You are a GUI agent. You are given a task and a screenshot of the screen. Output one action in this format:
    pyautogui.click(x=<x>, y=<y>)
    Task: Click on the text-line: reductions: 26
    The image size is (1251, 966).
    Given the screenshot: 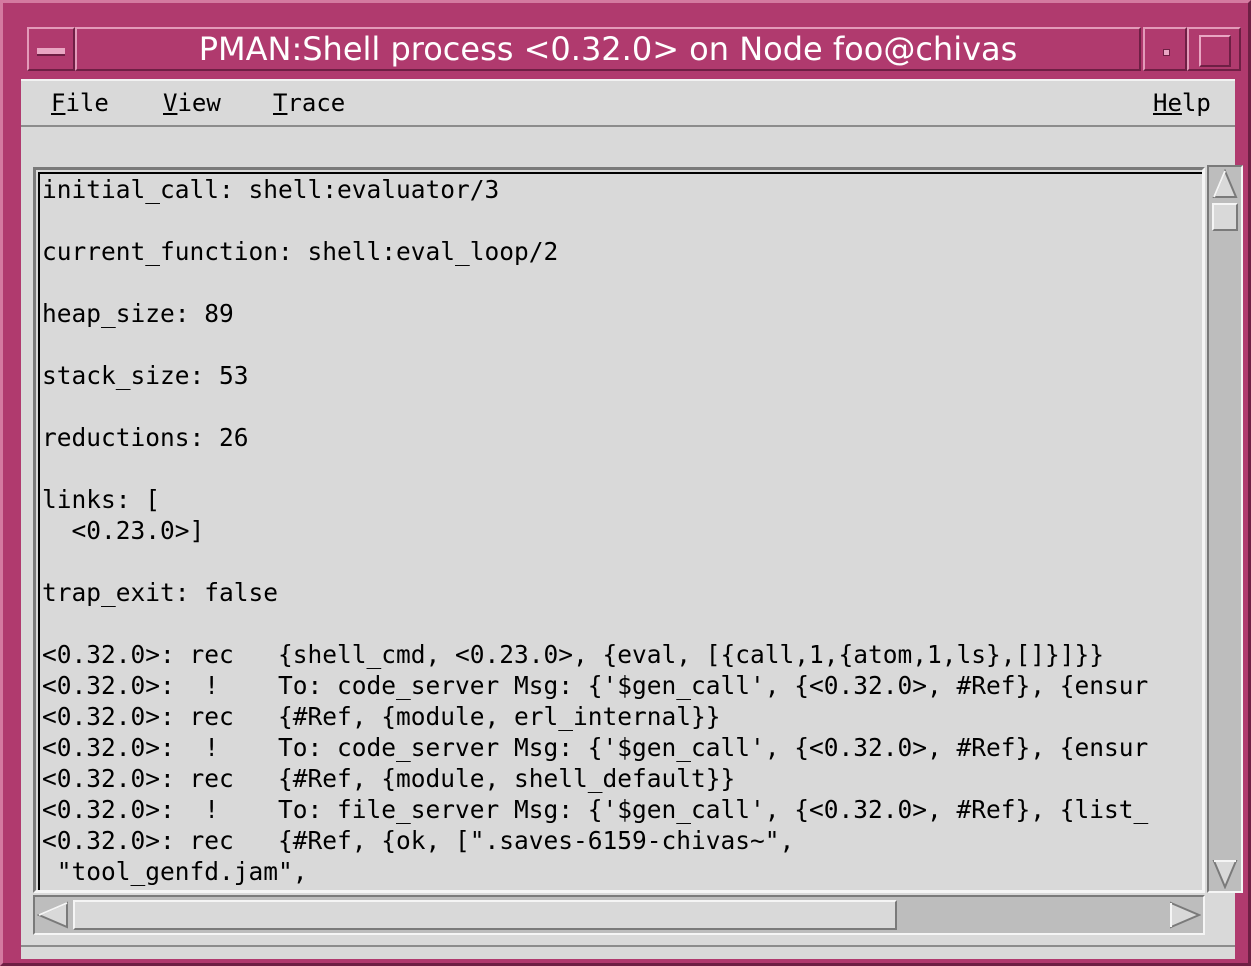 What is the action you would take?
    pyautogui.click(x=145, y=437)
    